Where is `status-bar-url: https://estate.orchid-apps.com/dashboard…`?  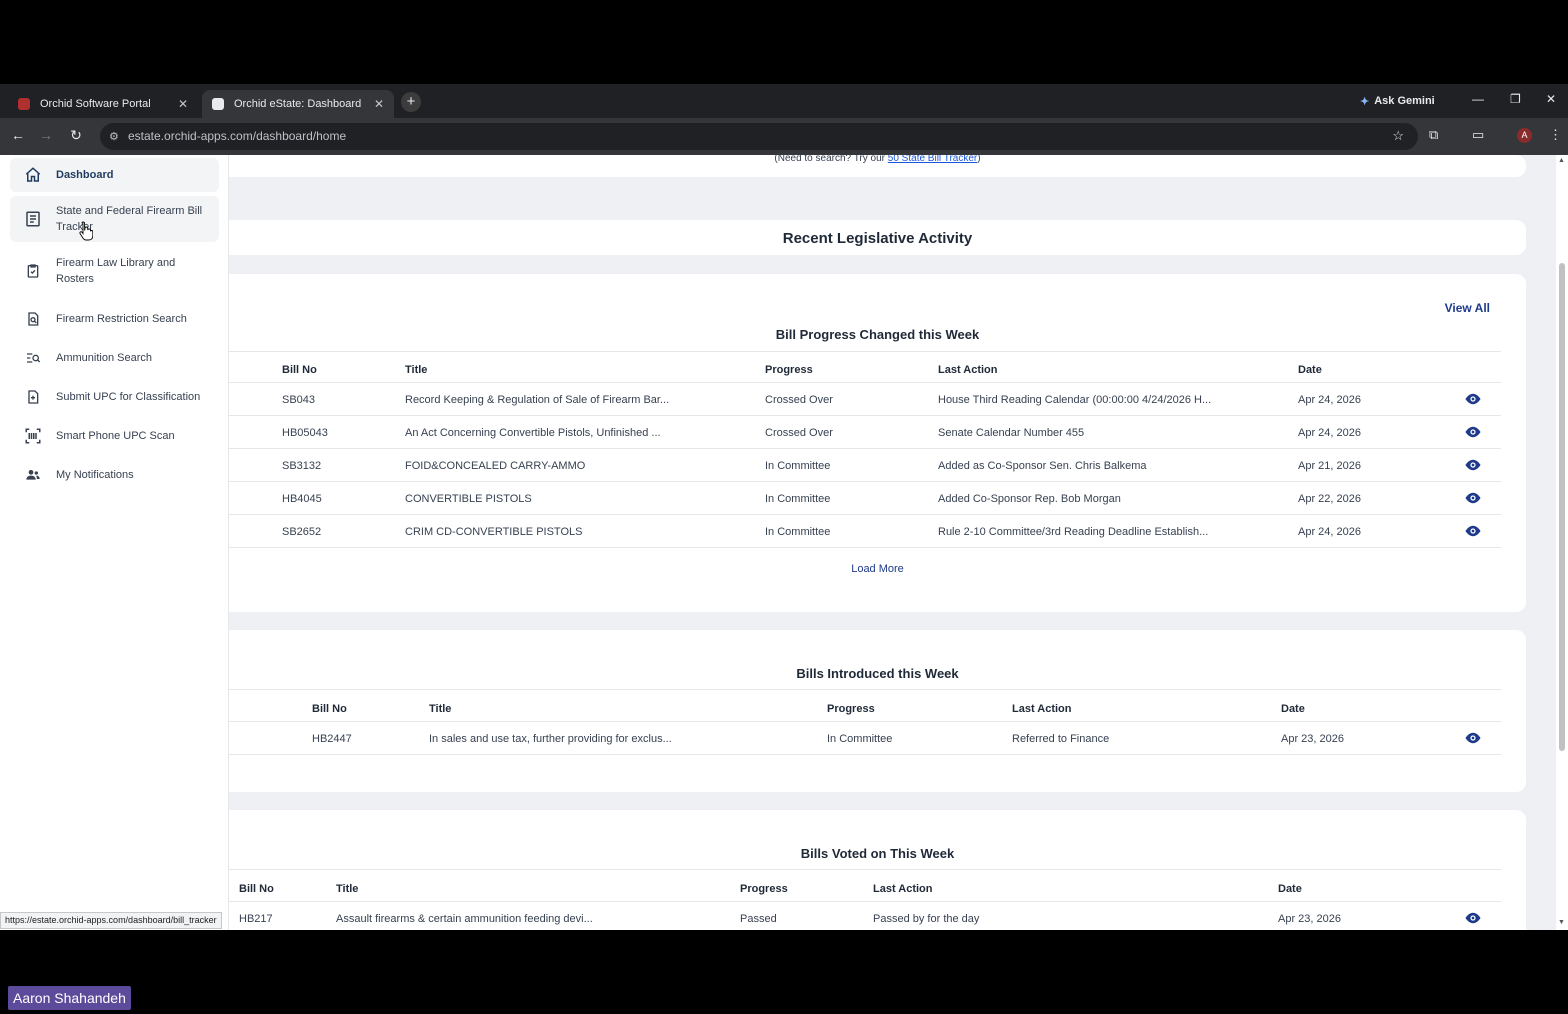
status-bar-url: https://estate.orchid-apps.com/dashboard… is located at coordinates (111, 920).